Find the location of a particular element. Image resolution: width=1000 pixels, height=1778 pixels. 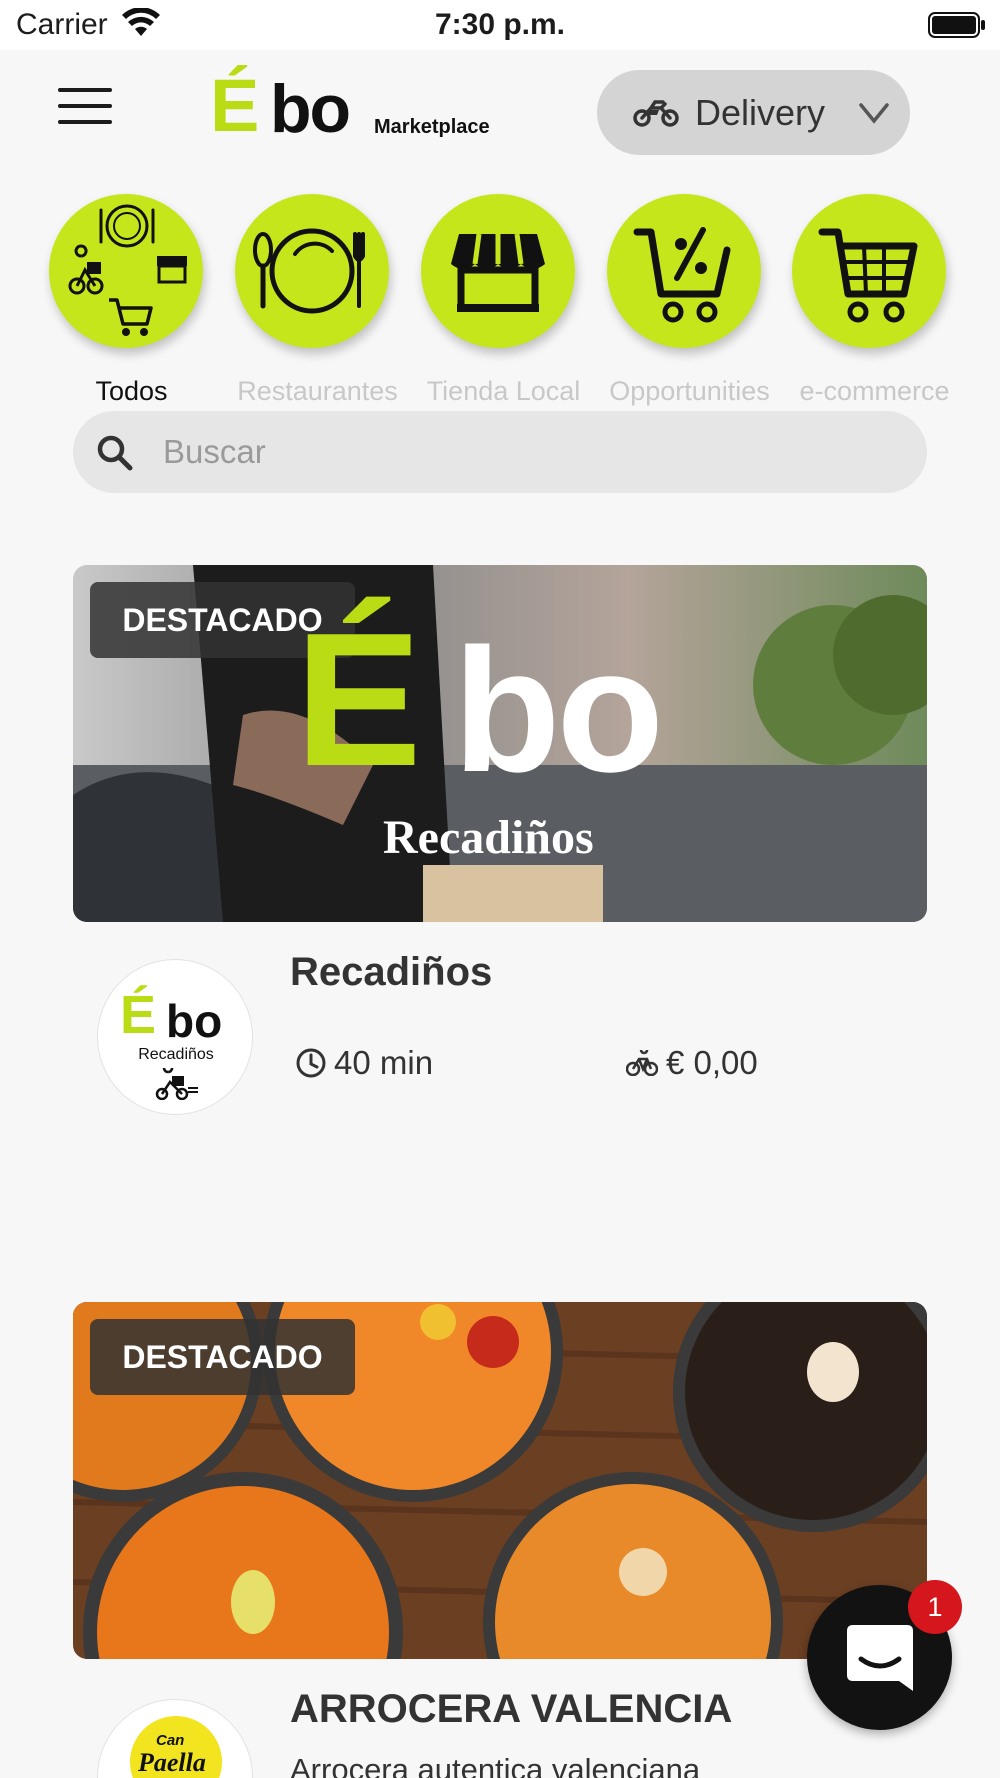

ebo-marketplace-logo: É bo Marketplace is located at coordinates (350, 105).